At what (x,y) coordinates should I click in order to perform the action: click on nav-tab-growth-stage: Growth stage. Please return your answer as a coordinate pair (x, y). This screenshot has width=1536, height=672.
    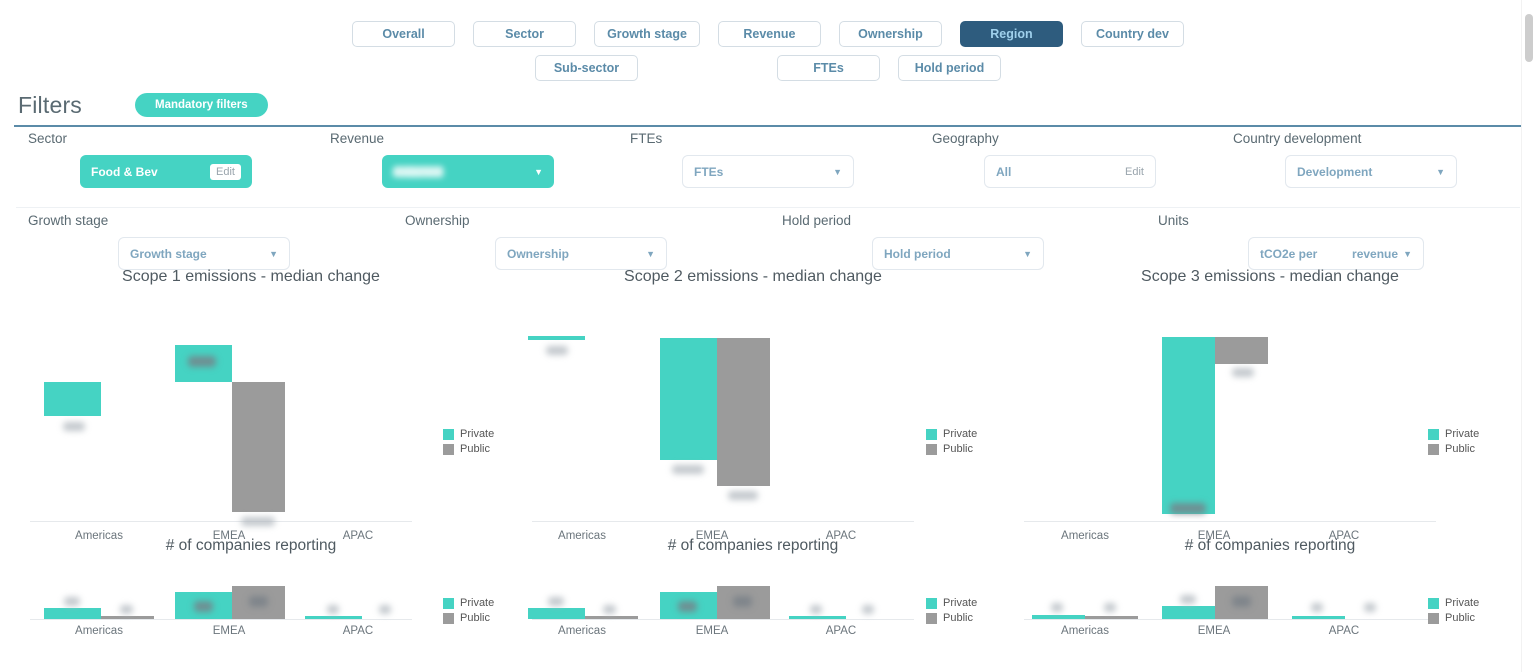
    Looking at the image, I should click on (647, 34).